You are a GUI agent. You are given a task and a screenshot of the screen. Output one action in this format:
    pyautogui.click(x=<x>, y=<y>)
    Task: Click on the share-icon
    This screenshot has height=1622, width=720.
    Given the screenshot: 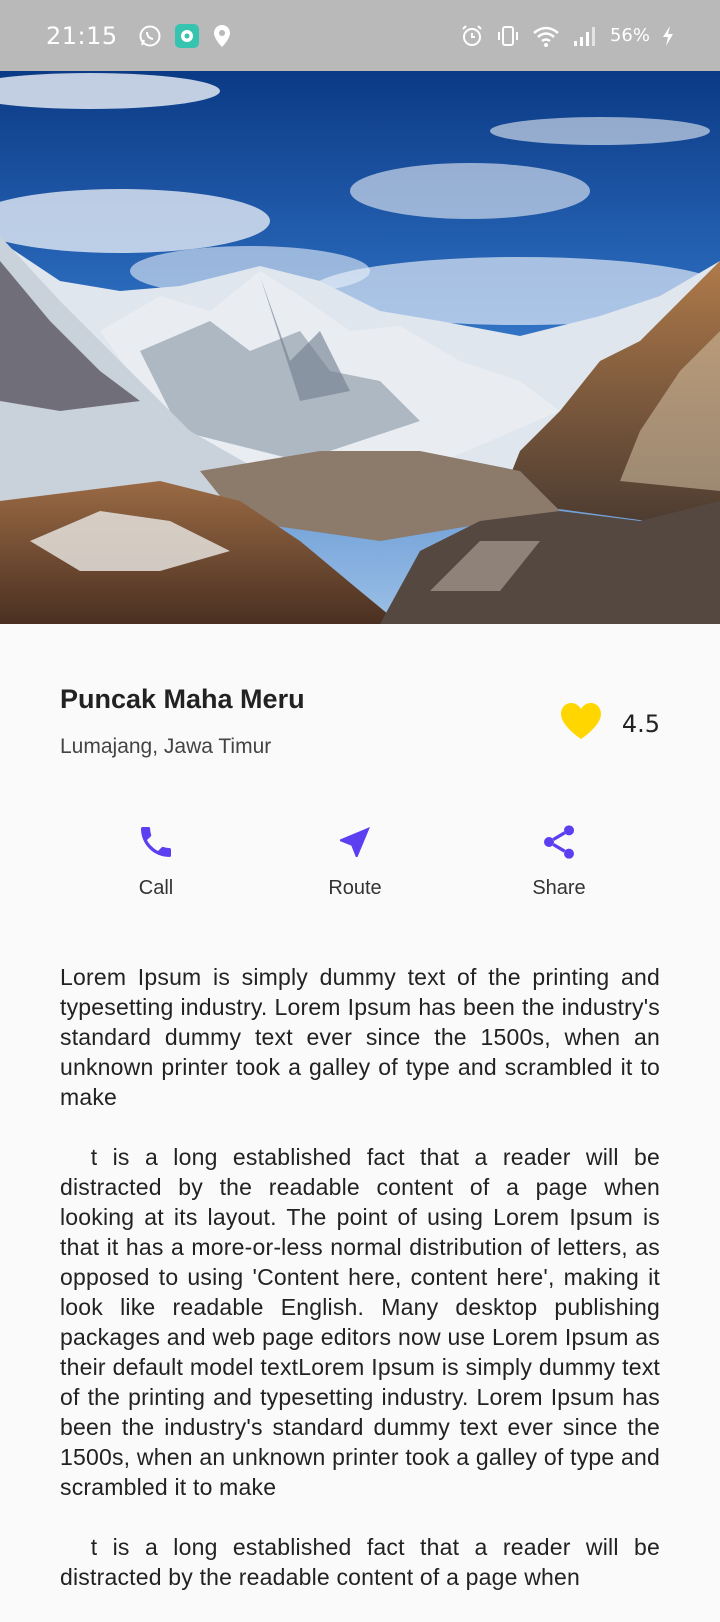 What is the action you would take?
    pyautogui.click(x=559, y=844)
    